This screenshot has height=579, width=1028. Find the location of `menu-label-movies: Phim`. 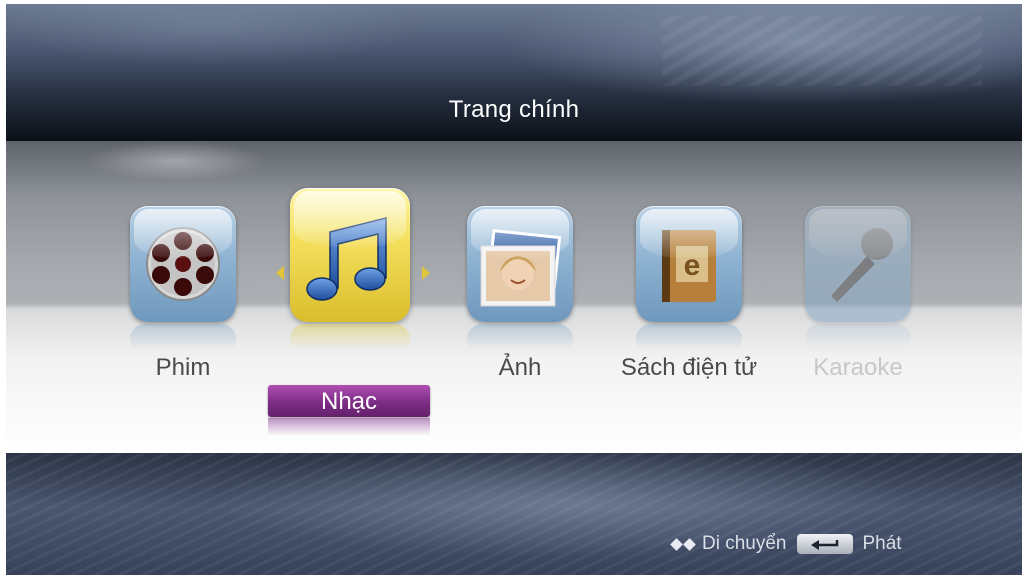

menu-label-movies: Phim is located at coordinates (183, 367).